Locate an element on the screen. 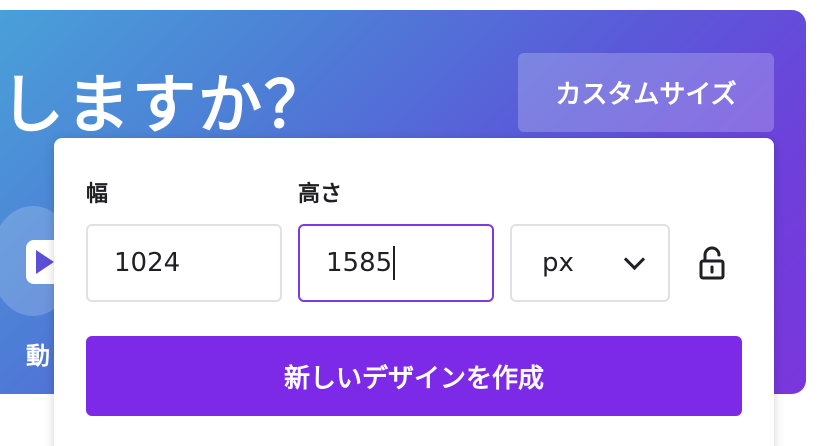  width-label: 幅 is located at coordinates (97, 194).